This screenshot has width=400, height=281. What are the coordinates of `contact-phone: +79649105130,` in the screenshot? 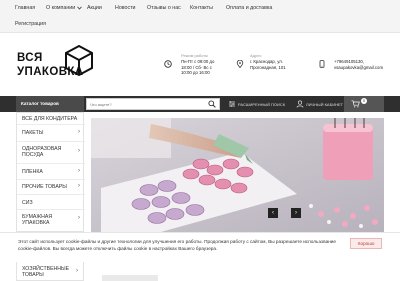 It's located at (349, 61).